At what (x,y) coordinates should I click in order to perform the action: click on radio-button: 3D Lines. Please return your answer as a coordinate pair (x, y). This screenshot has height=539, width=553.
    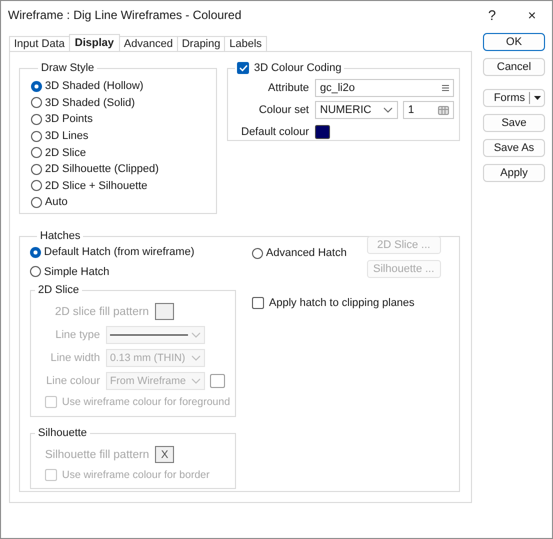
    Looking at the image, I should click on (59, 136).